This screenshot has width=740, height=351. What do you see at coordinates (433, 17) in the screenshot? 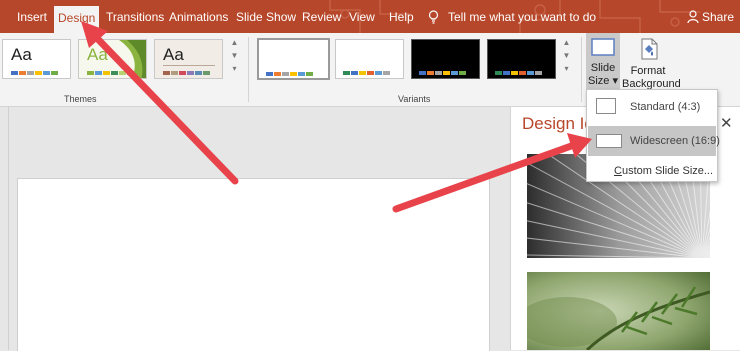
I see `lightbulb-icon` at bounding box center [433, 17].